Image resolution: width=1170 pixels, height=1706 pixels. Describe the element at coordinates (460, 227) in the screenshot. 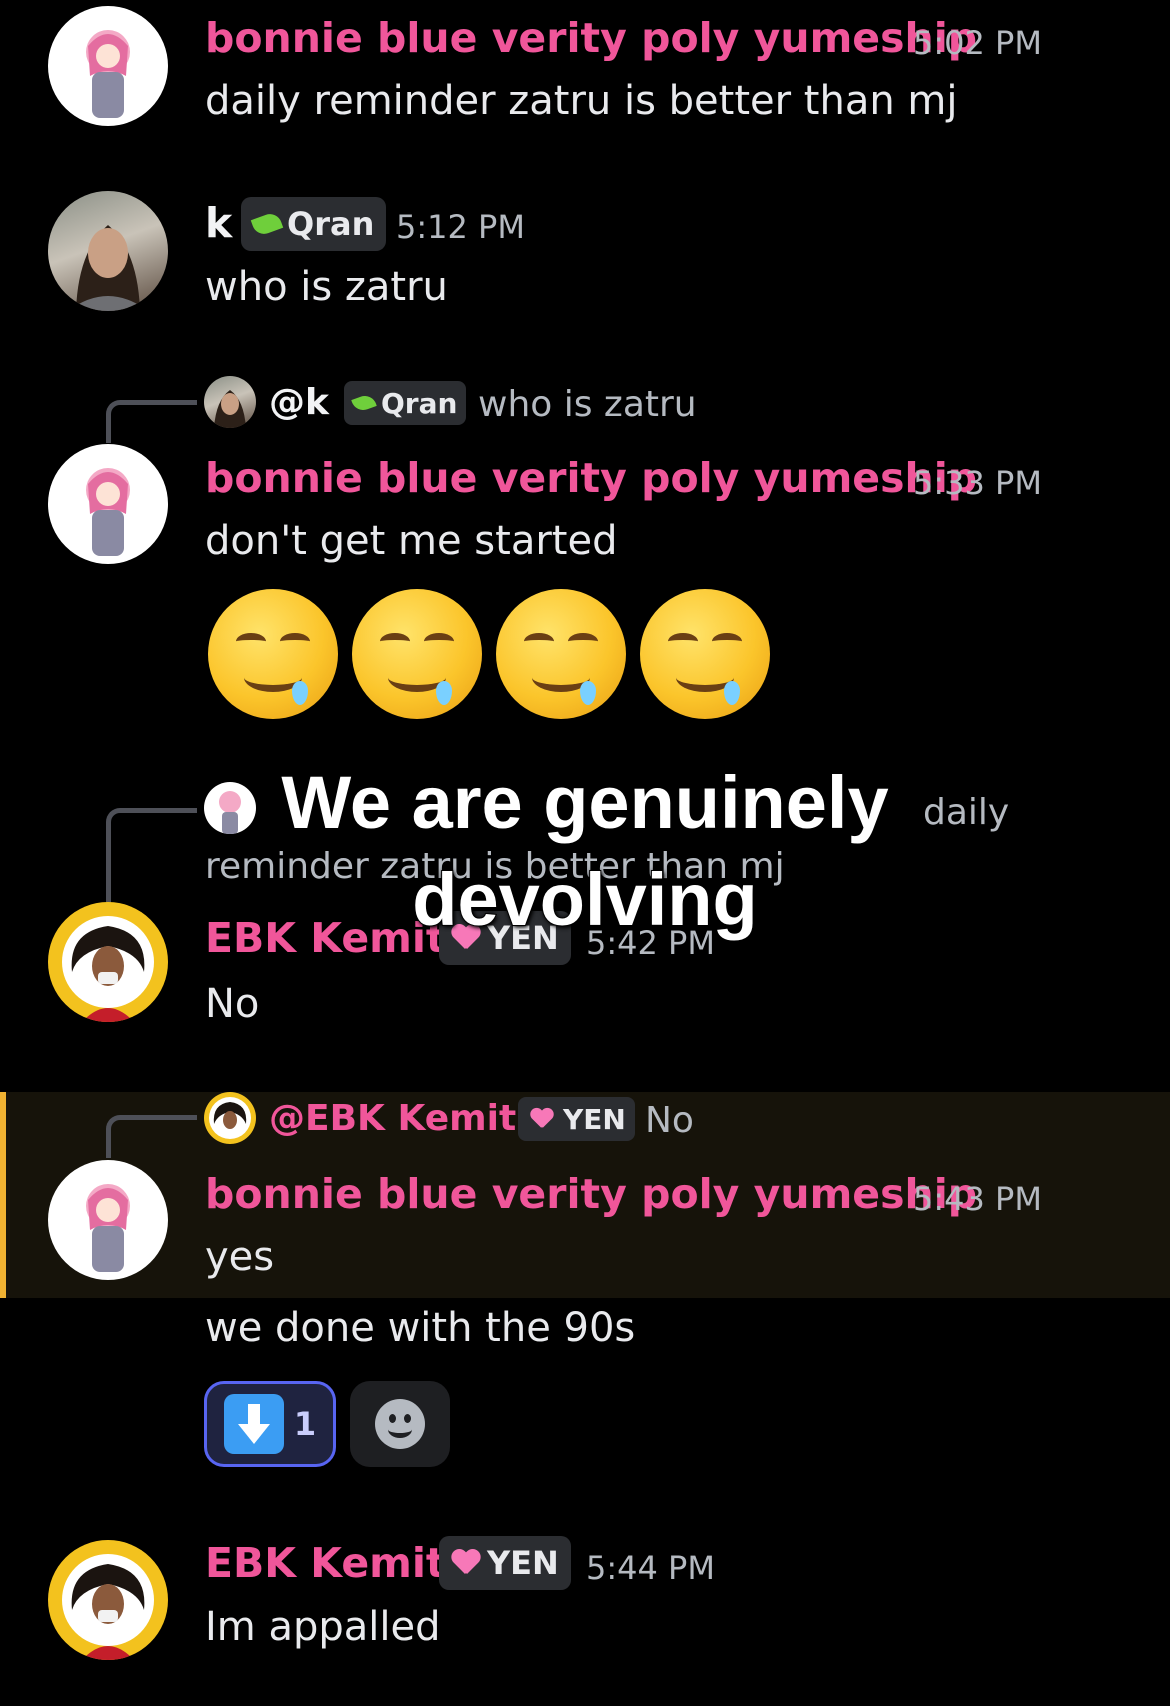

I see `timestamp: 5:12 PM` at that location.